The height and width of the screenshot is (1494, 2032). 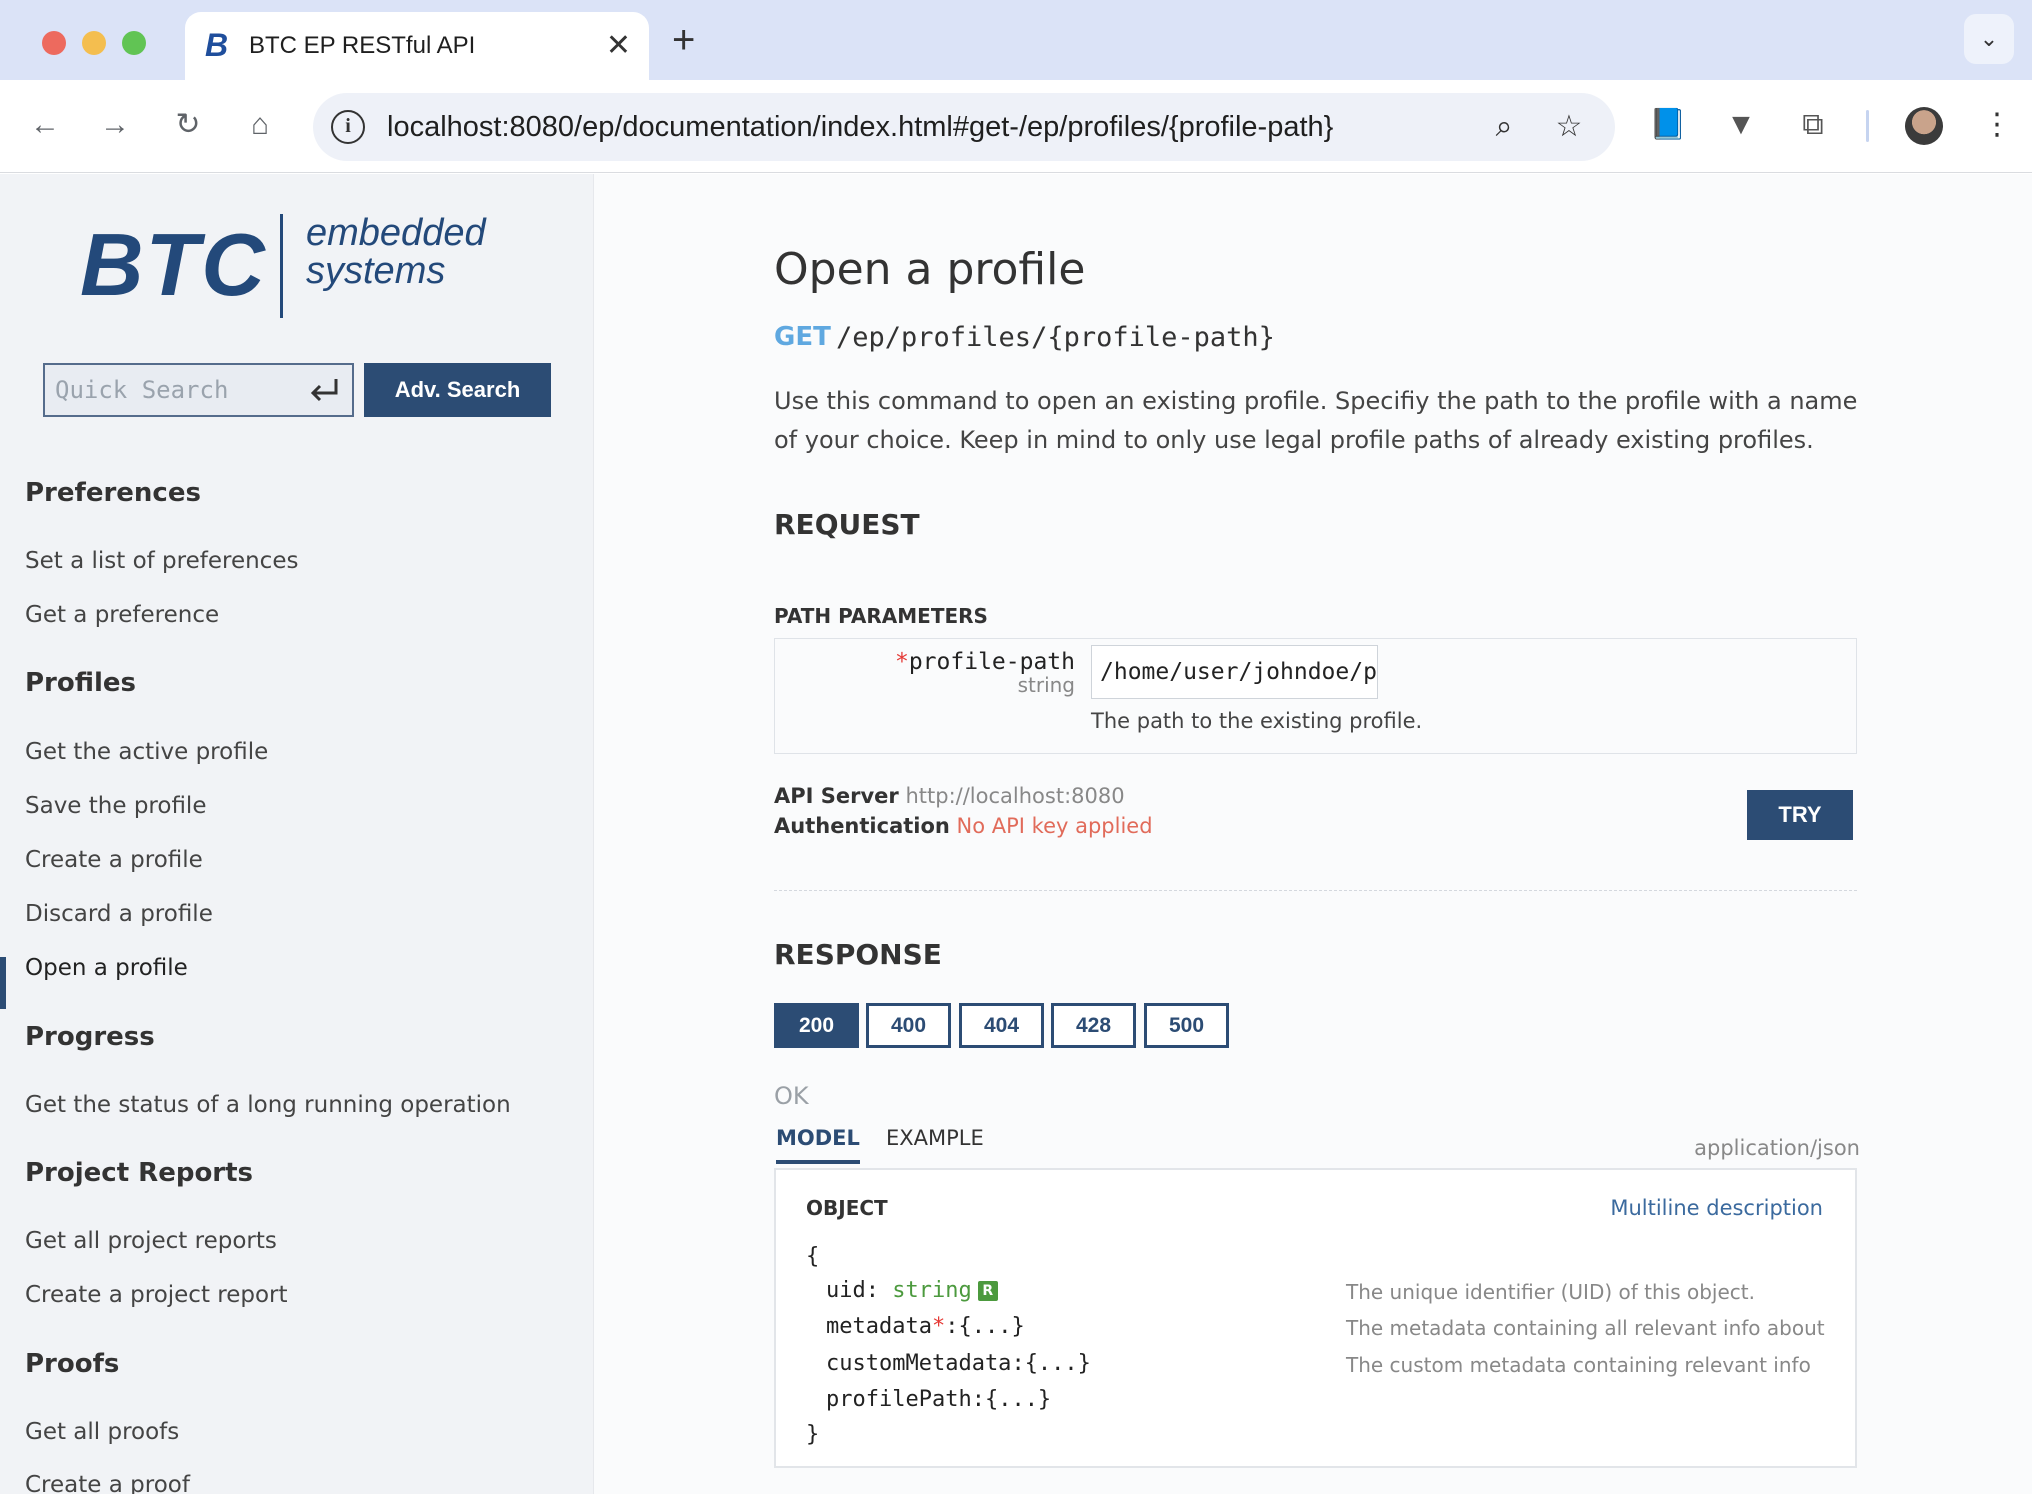 I want to click on model-kind: OBJECT, so click(x=847, y=1208).